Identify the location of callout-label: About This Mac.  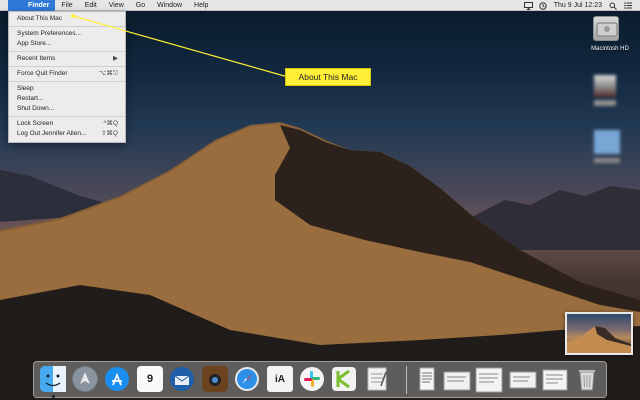
(328, 77).